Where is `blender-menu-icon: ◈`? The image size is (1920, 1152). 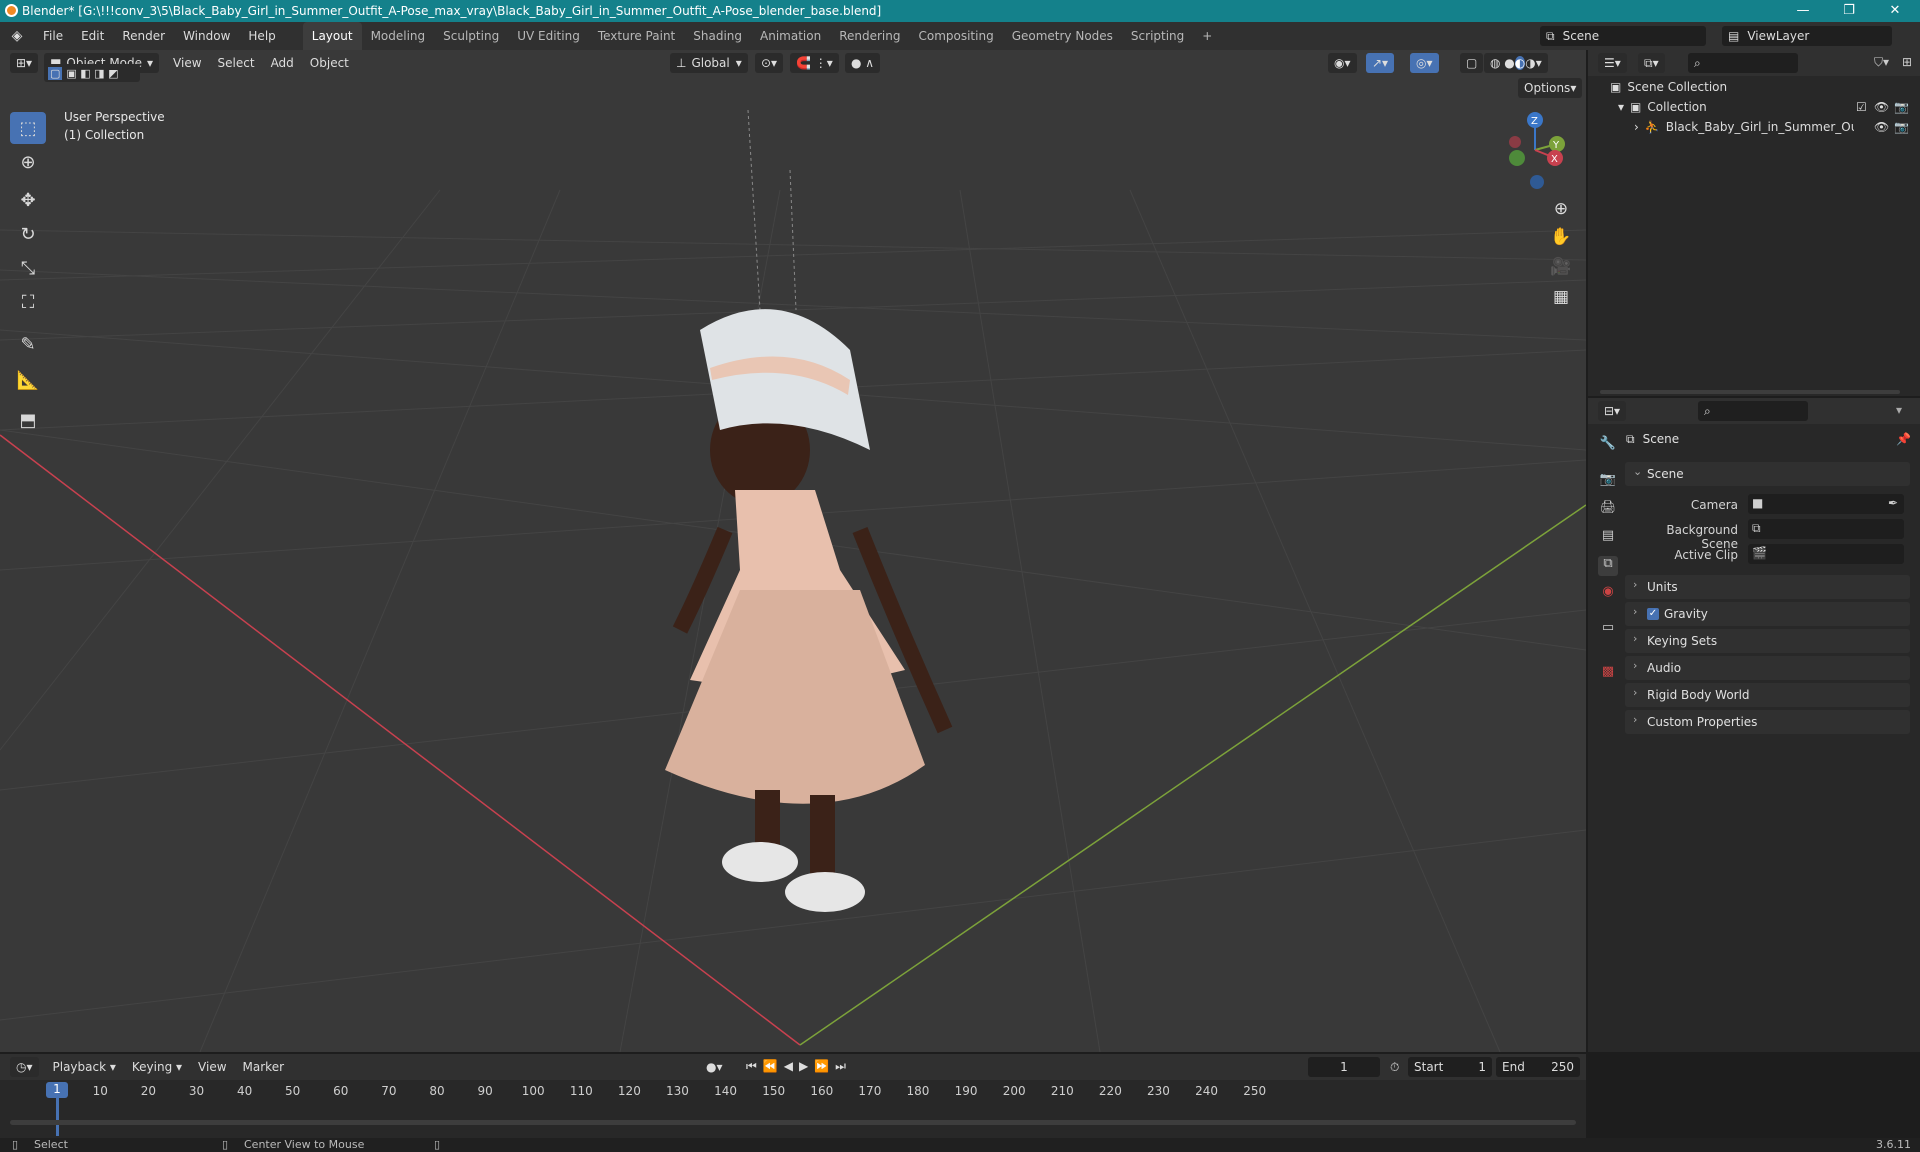 blender-menu-icon: ◈ is located at coordinates (17, 36).